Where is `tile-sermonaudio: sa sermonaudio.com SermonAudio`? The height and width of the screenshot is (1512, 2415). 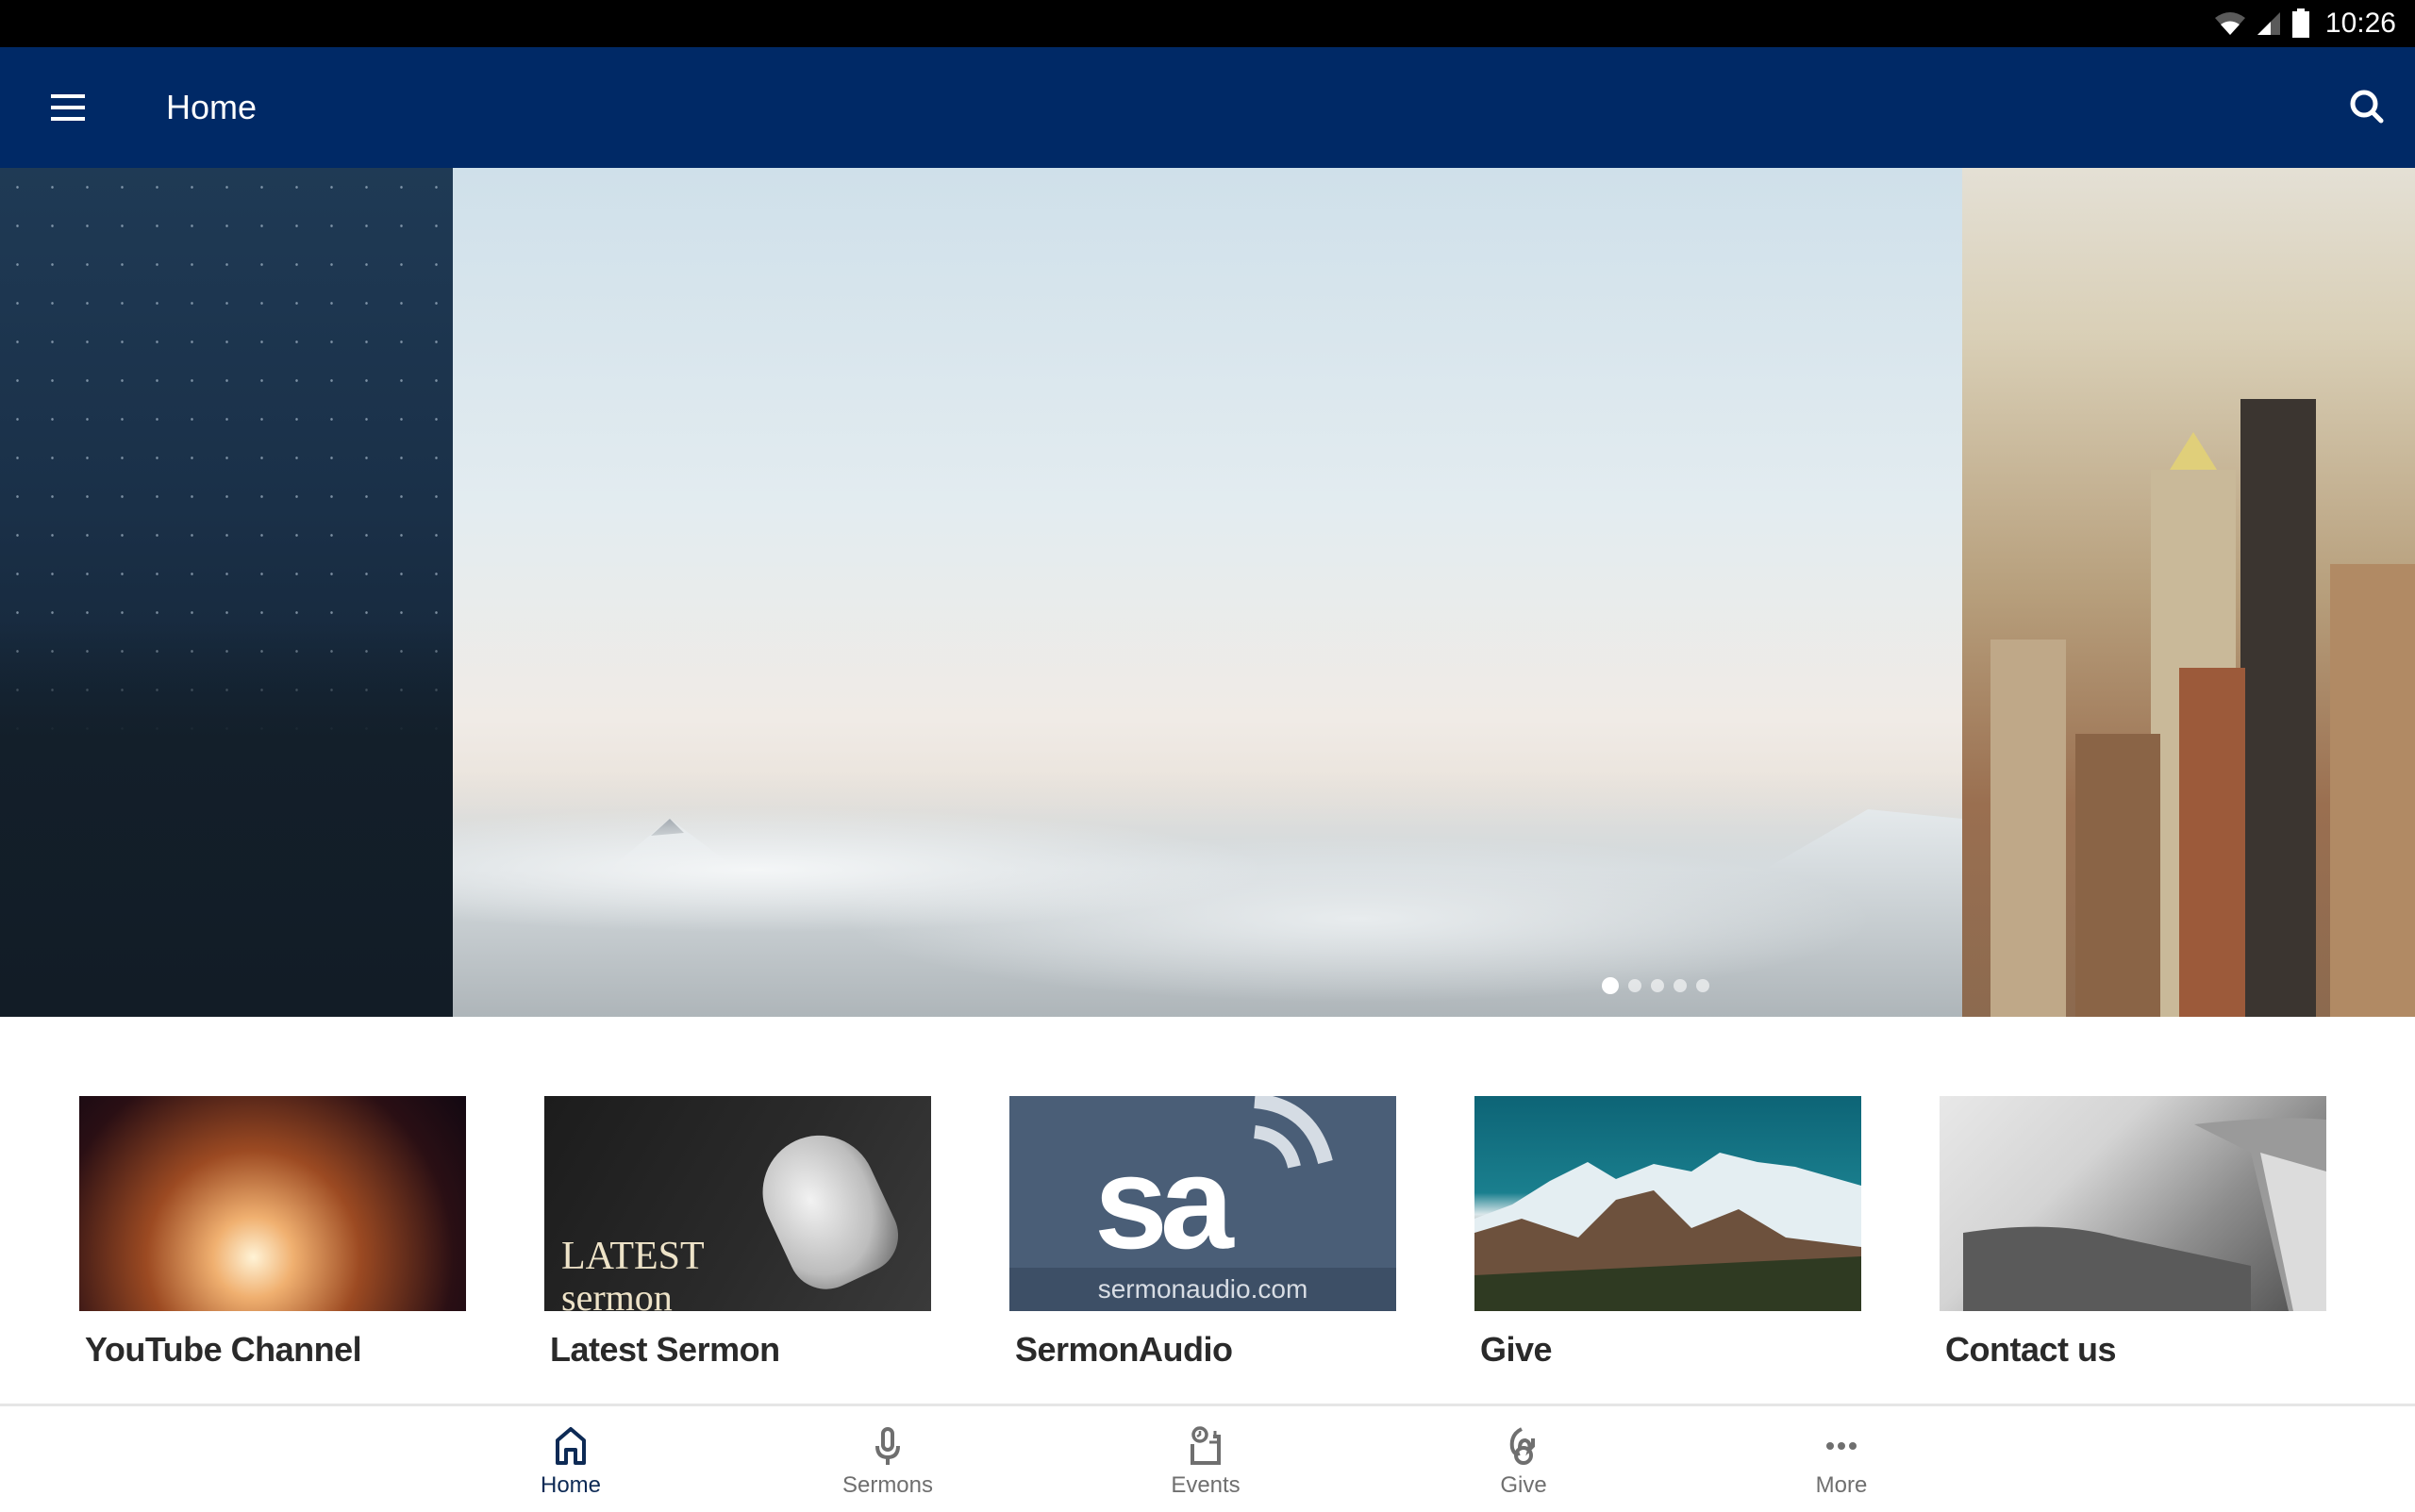
tile-sermonaudio: sa sermonaudio.com SermonAudio is located at coordinates (1202, 1233).